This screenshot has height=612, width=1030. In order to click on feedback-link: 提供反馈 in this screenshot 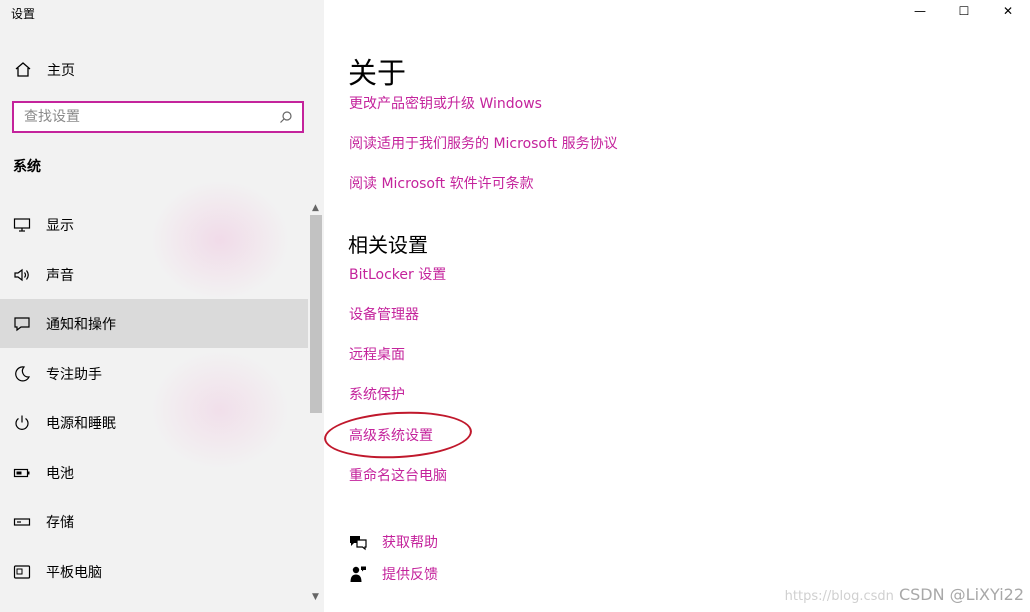, I will do `click(410, 574)`.